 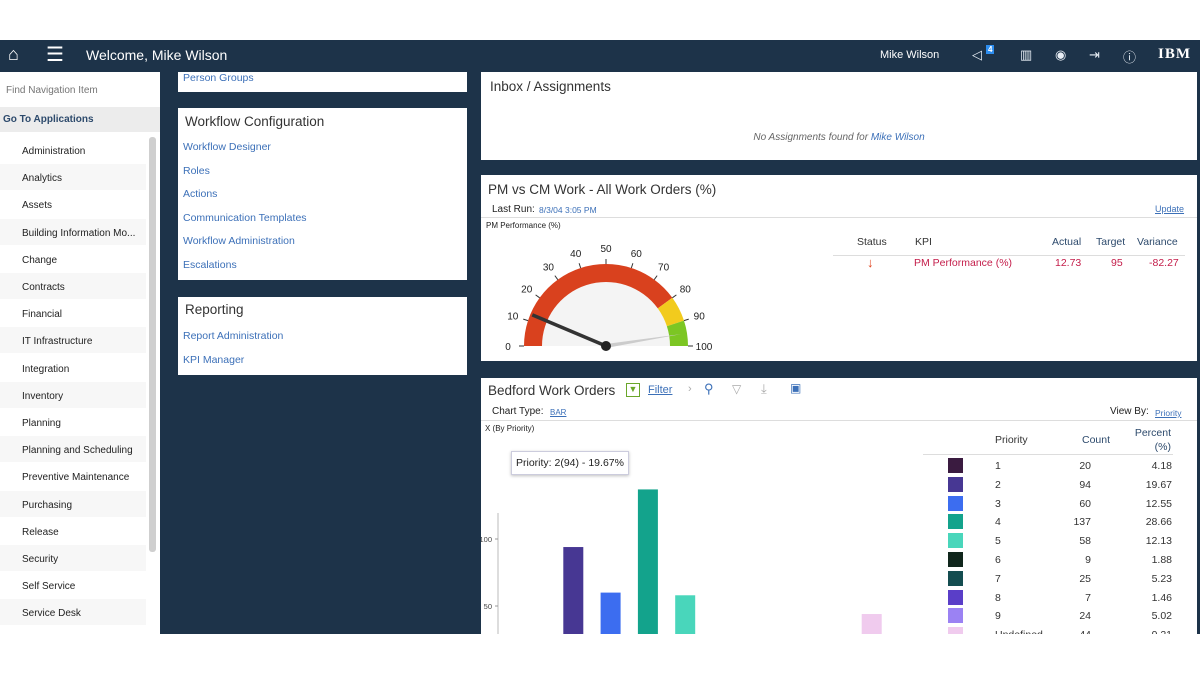 What do you see at coordinates (795, 388) in the screenshot?
I see `export-icon: ▣` at bounding box center [795, 388].